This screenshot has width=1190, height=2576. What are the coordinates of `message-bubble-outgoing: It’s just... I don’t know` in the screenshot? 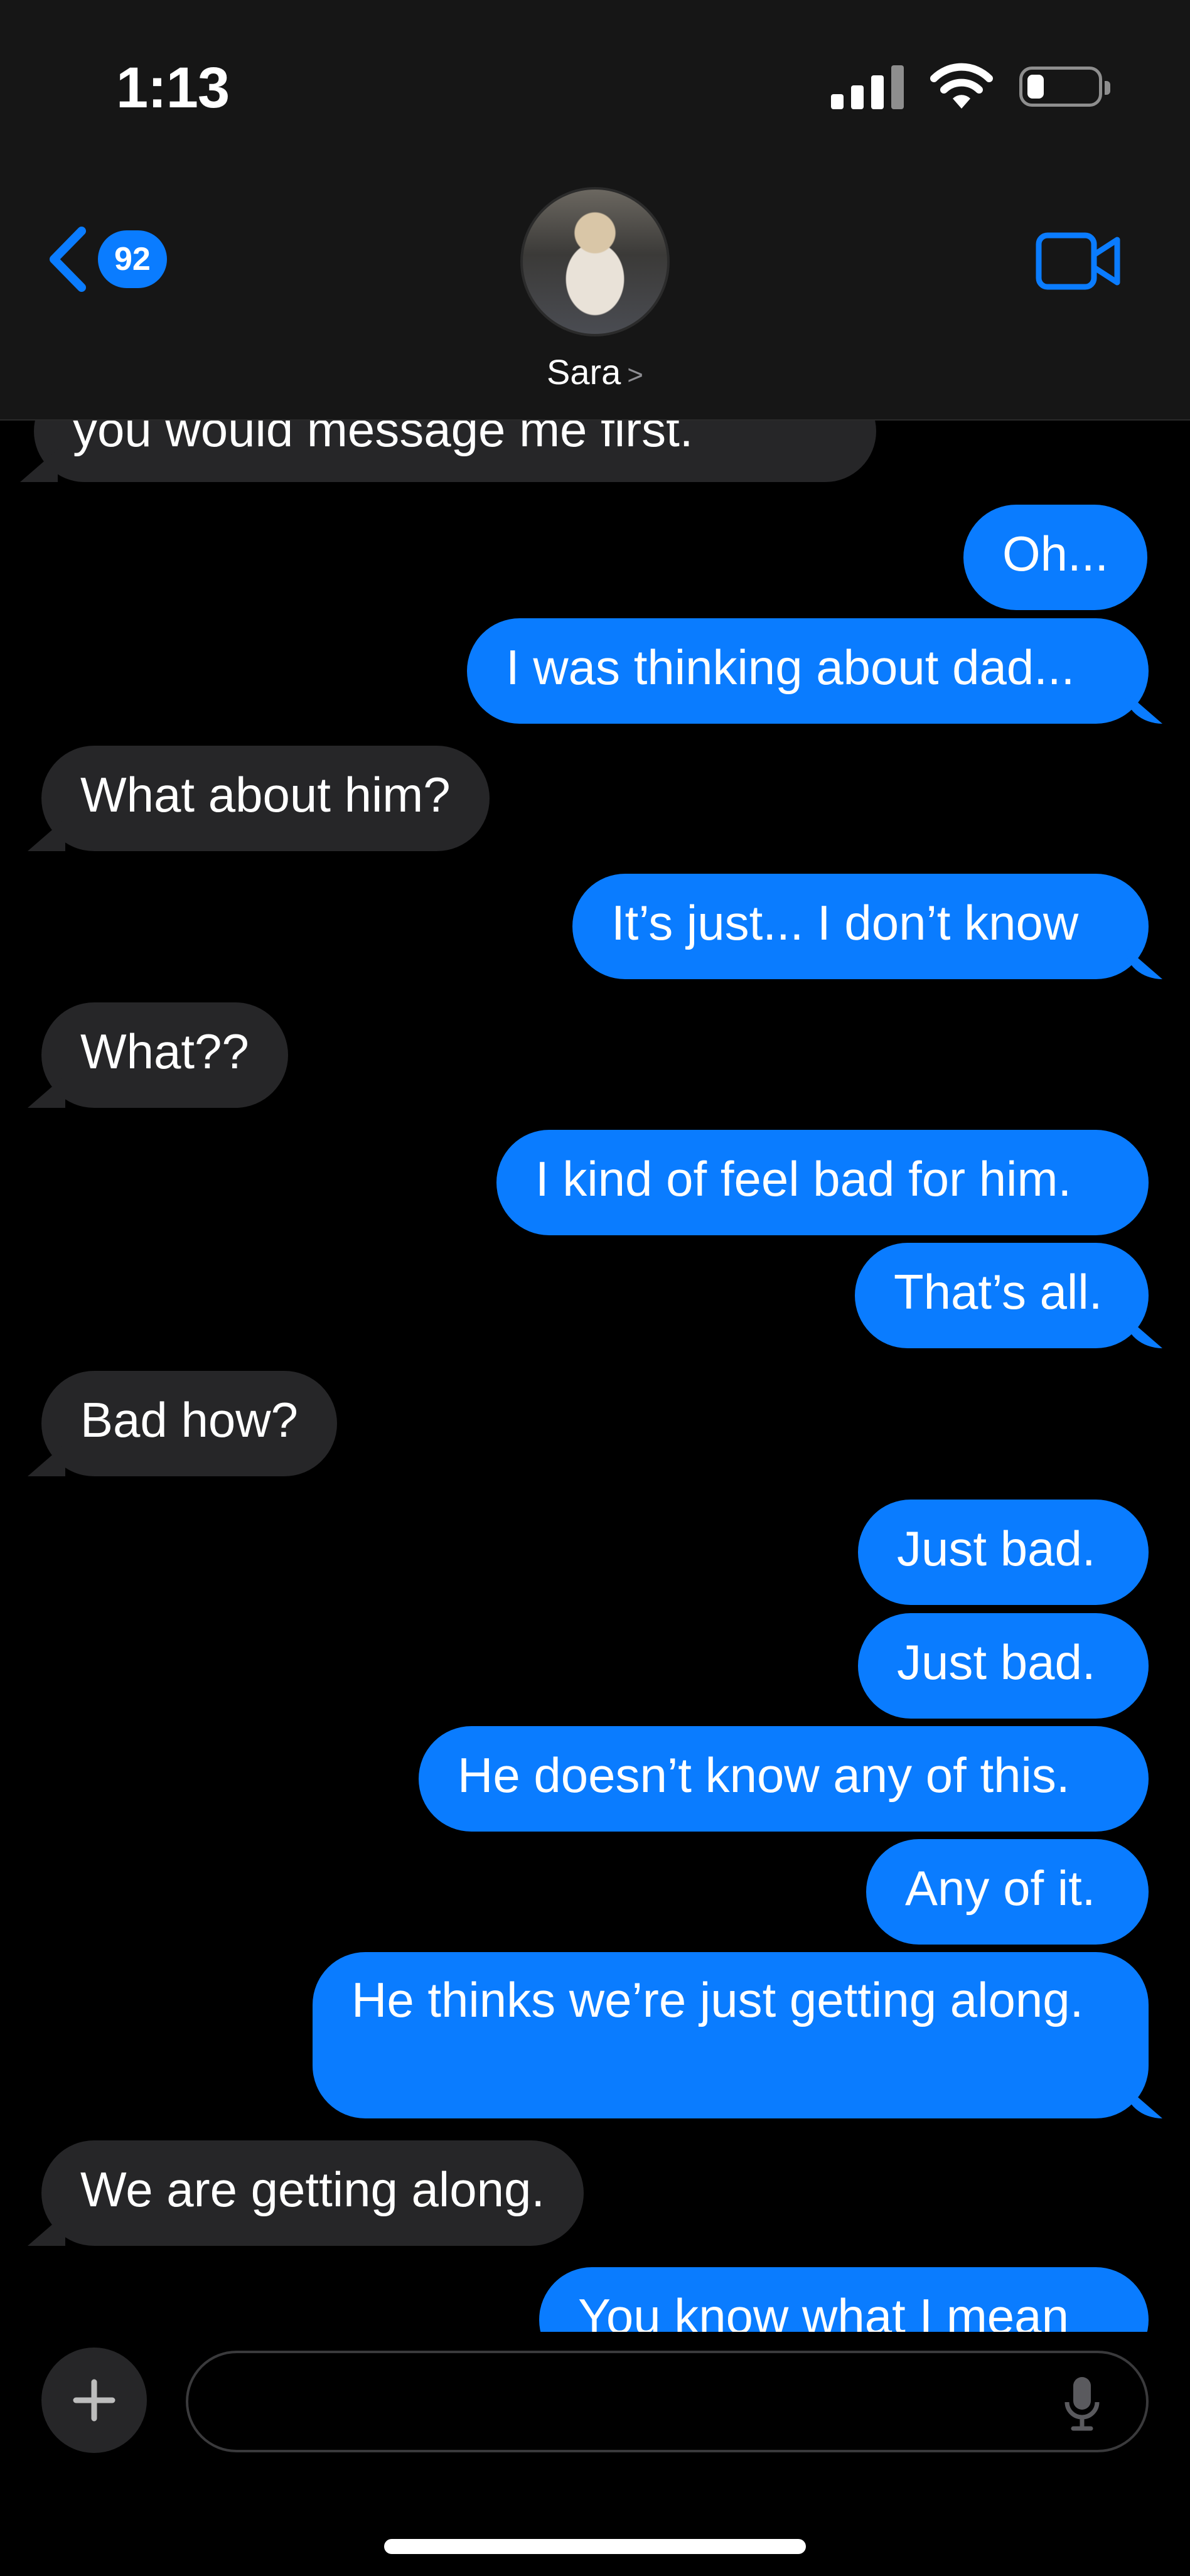 It's located at (860, 926).